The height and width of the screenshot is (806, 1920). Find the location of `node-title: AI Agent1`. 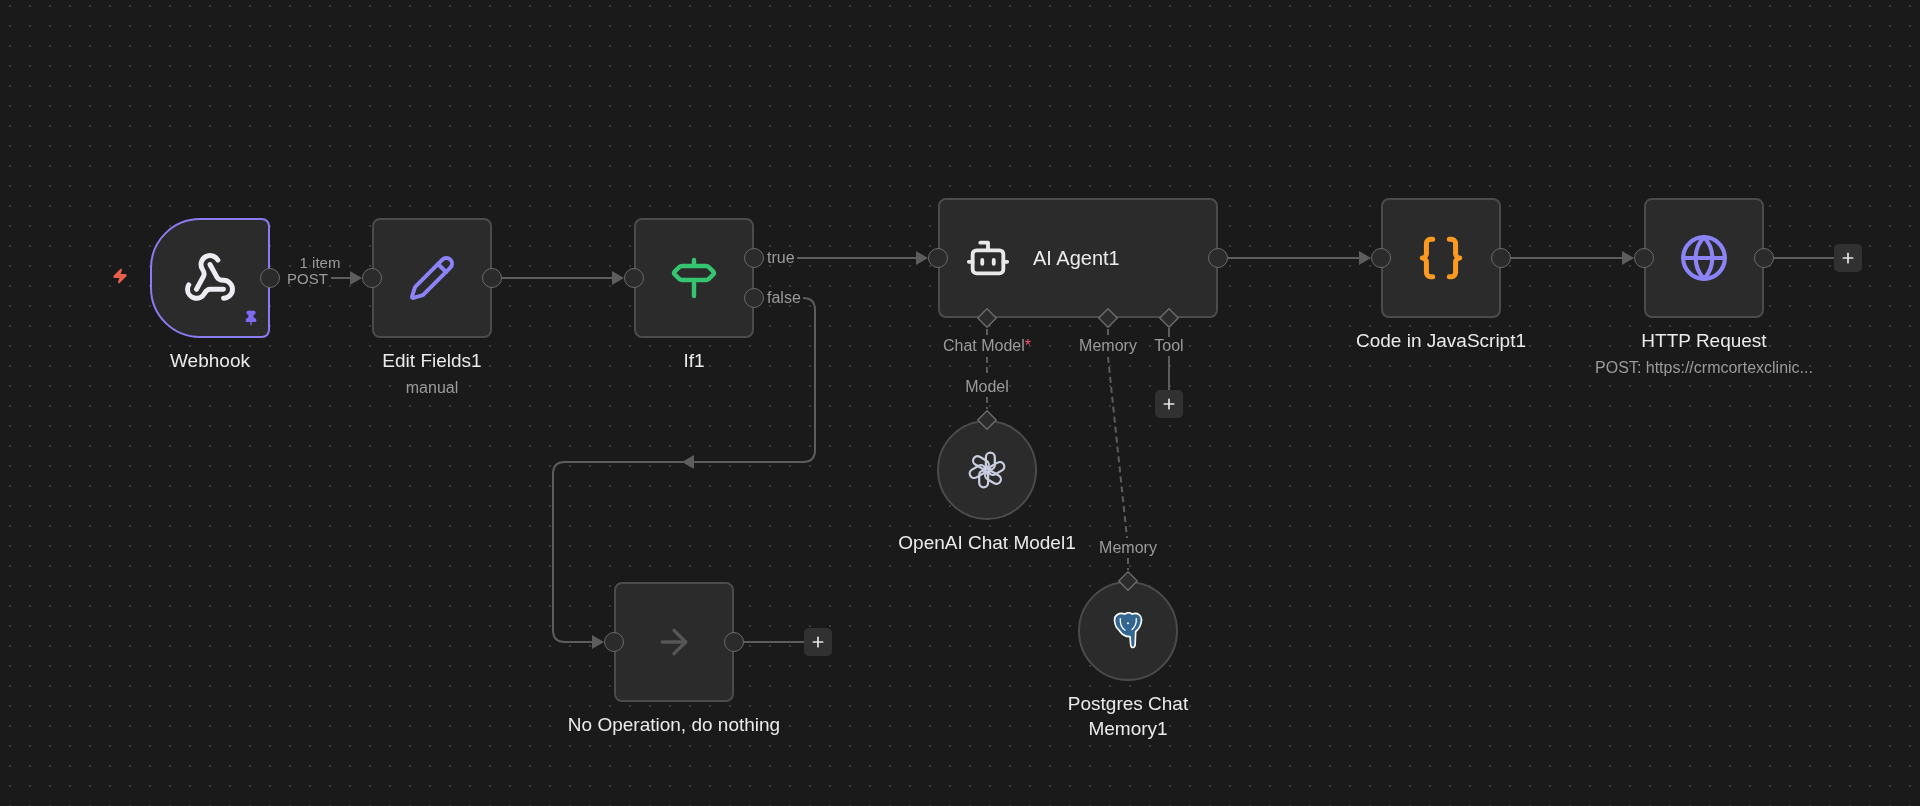

node-title: AI Agent1 is located at coordinates (1076, 258).